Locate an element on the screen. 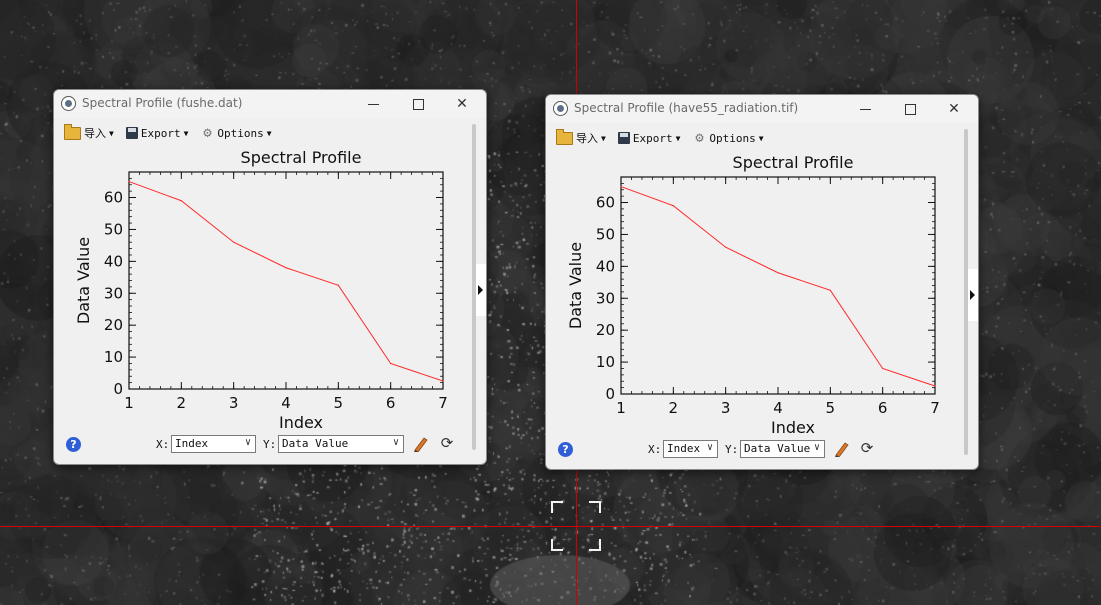 The width and height of the screenshot is (1101, 605). x-tick-label: 3 is located at coordinates (726, 408).